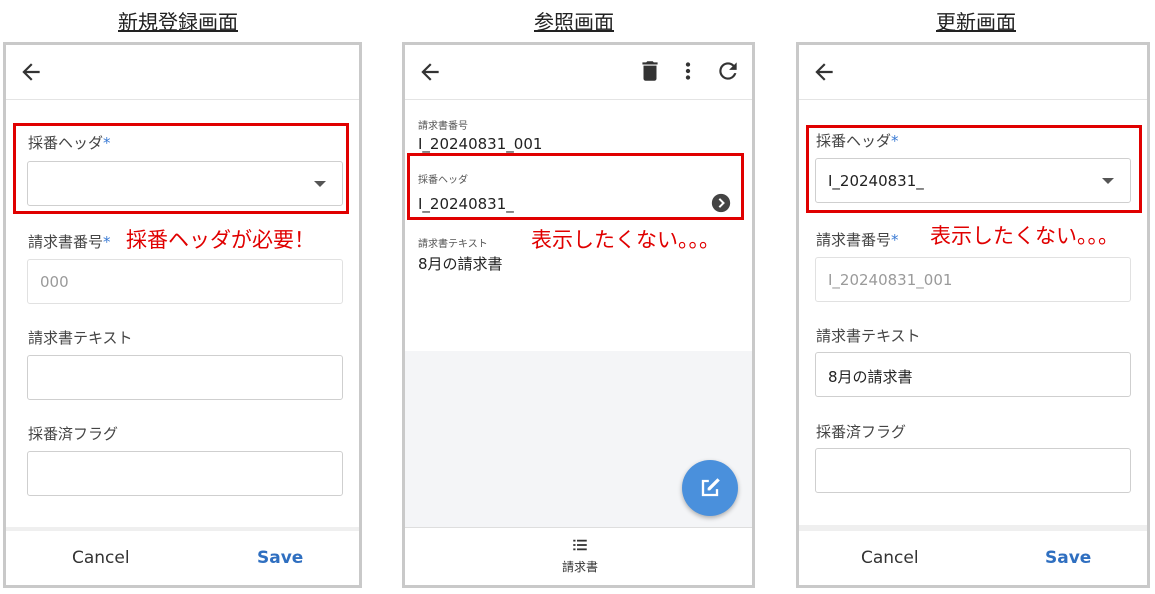  What do you see at coordinates (178, 22) in the screenshot?
I see `create-screen-title: 新規登録画面` at bounding box center [178, 22].